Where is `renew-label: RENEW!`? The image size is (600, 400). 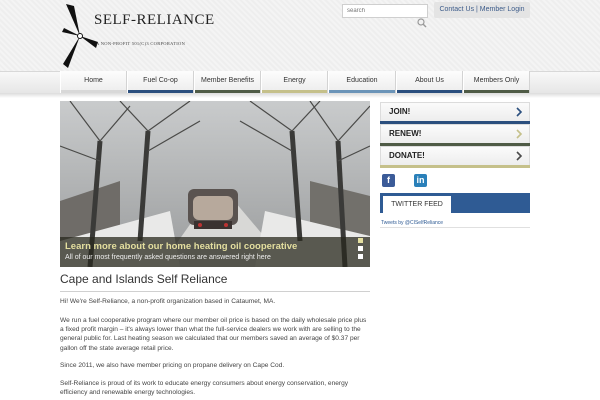
renew-label: RENEW! is located at coordinates (405, 133).